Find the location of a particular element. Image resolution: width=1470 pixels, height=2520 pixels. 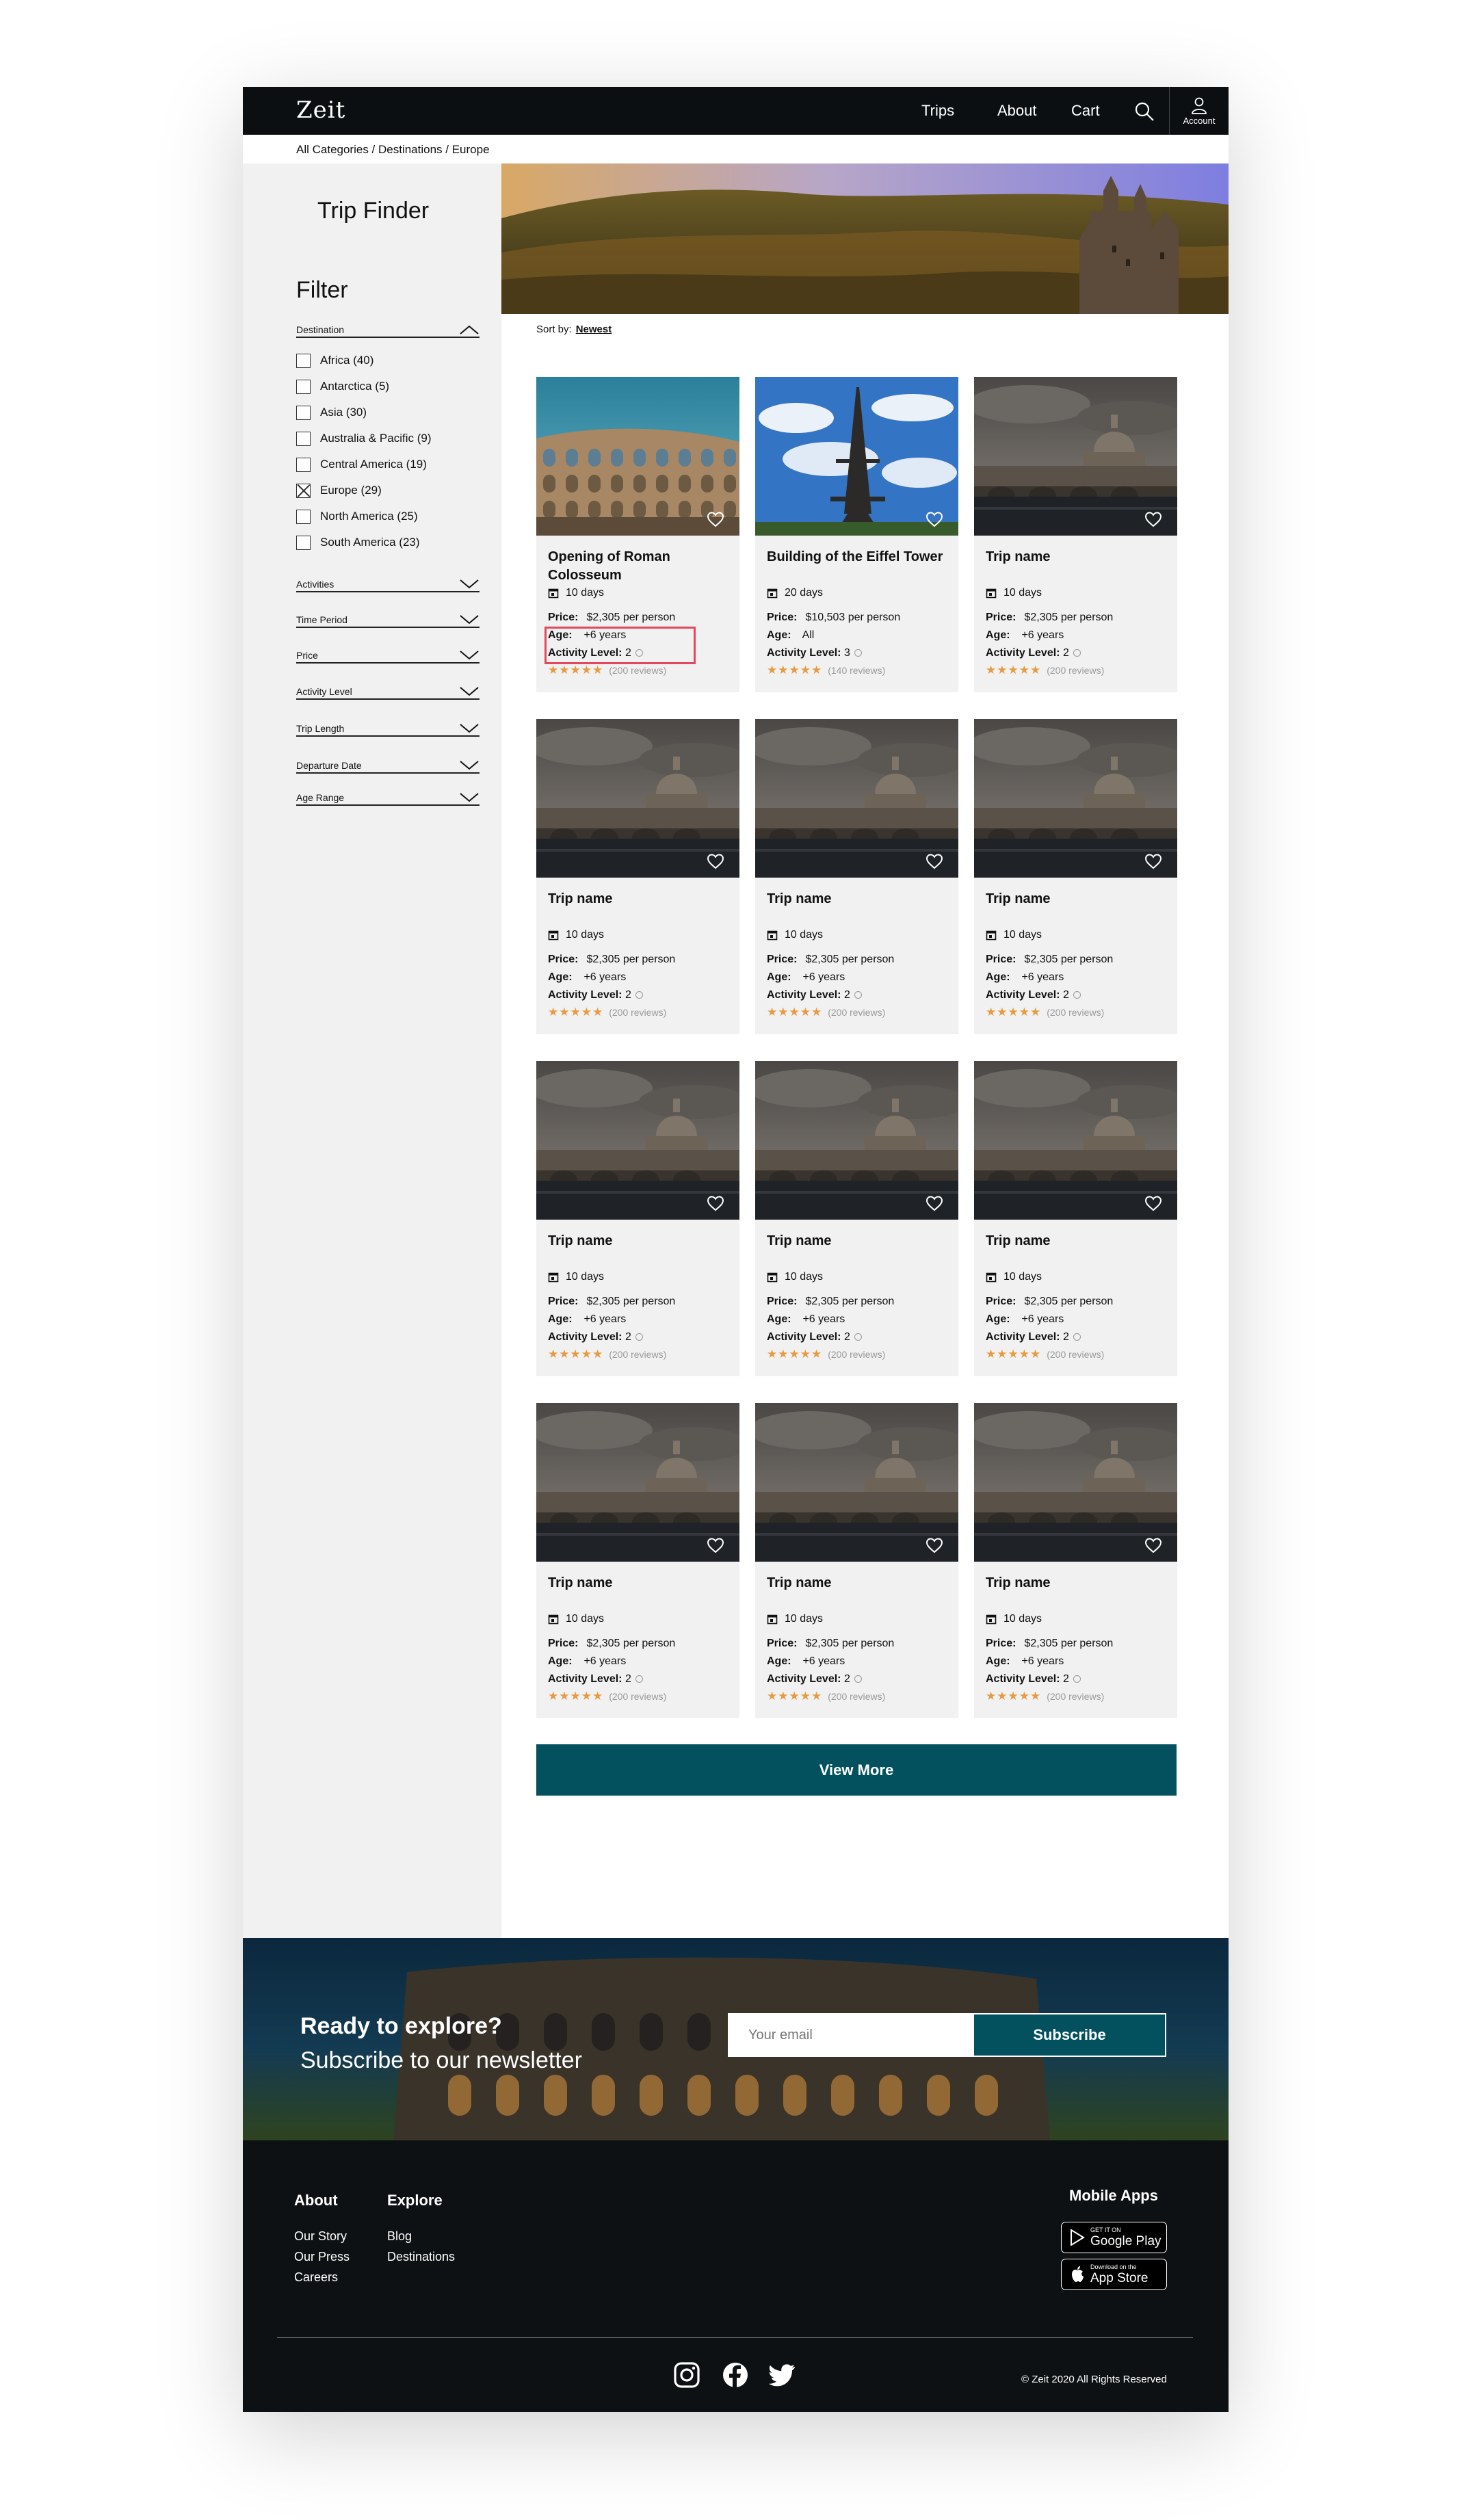

sort-control: Sort by: Newest is located at coordinates (574, 329).